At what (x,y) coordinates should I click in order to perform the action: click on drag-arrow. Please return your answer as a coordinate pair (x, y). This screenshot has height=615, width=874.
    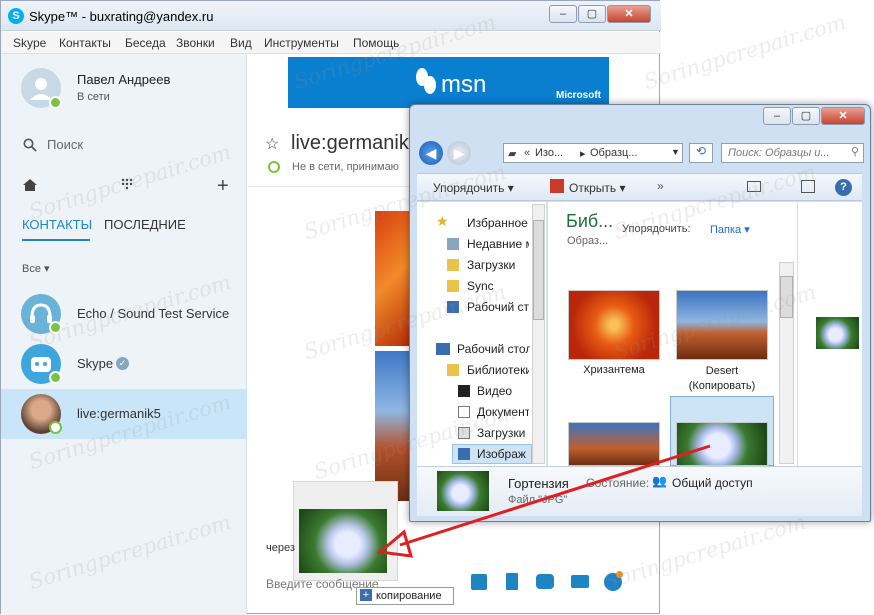
    Looking at the image, I should click on (543, 501).